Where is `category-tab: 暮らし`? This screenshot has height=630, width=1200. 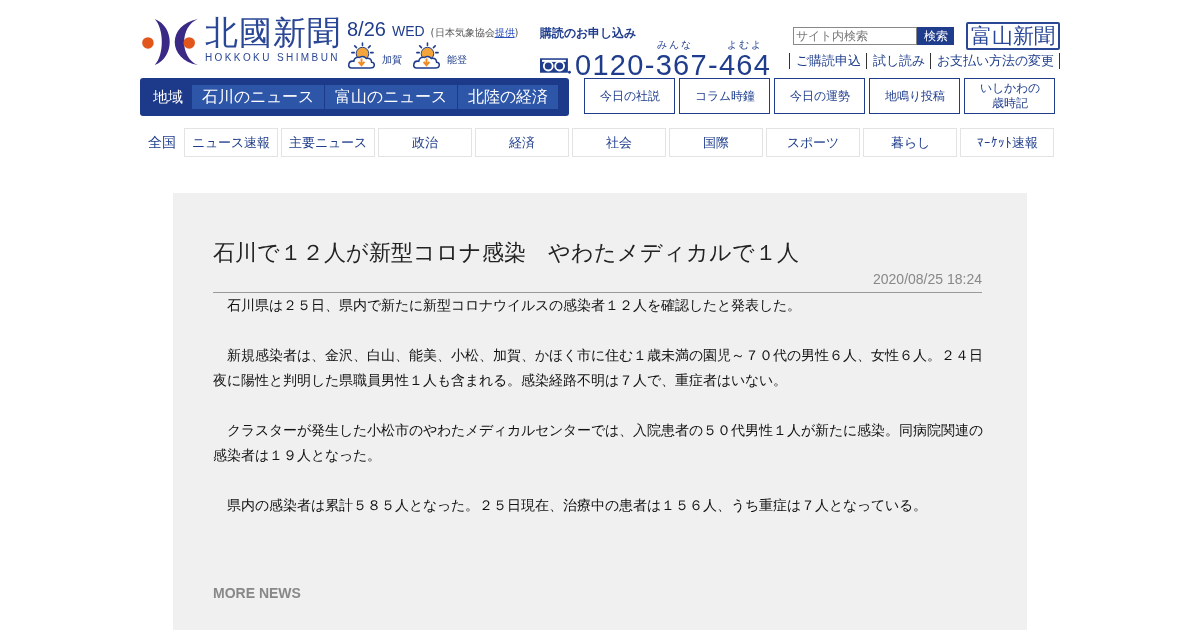
category-tab: 暮らし is located at coordinates (910, 142).